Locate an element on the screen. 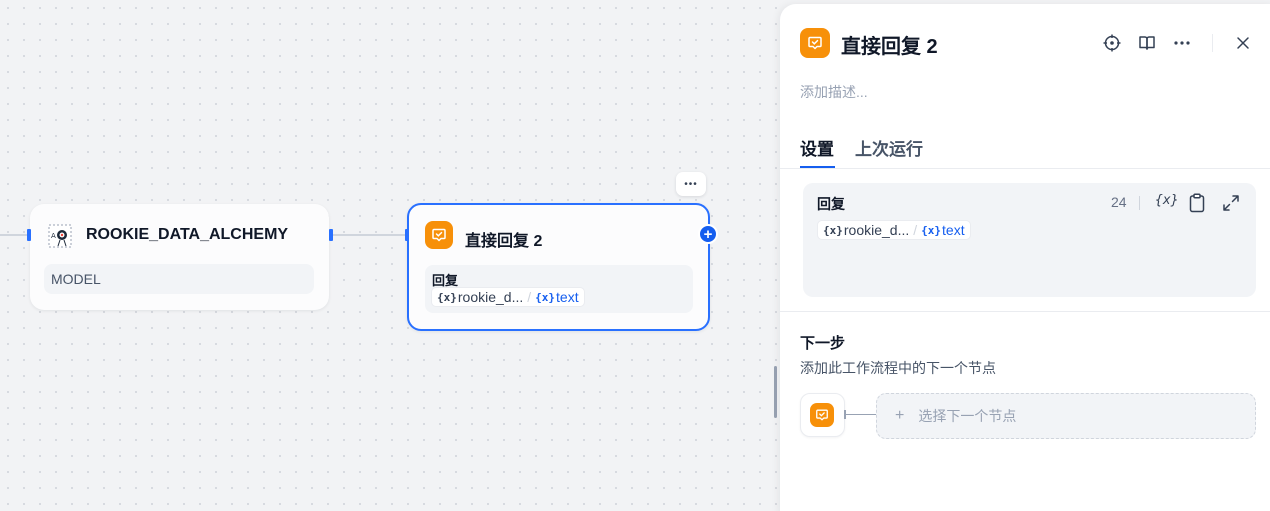 This screenshot has width=1270, height=511. copy-button is located at coordinates (1197, 205).